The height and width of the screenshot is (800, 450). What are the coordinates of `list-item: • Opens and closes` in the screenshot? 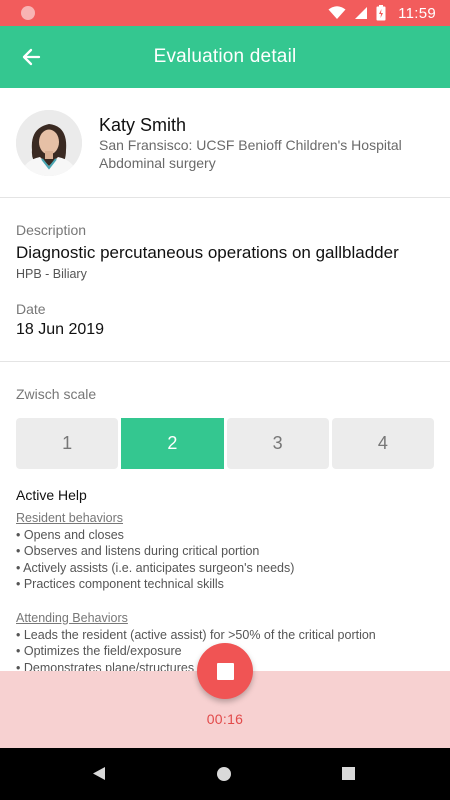 It's located at (70, 534).